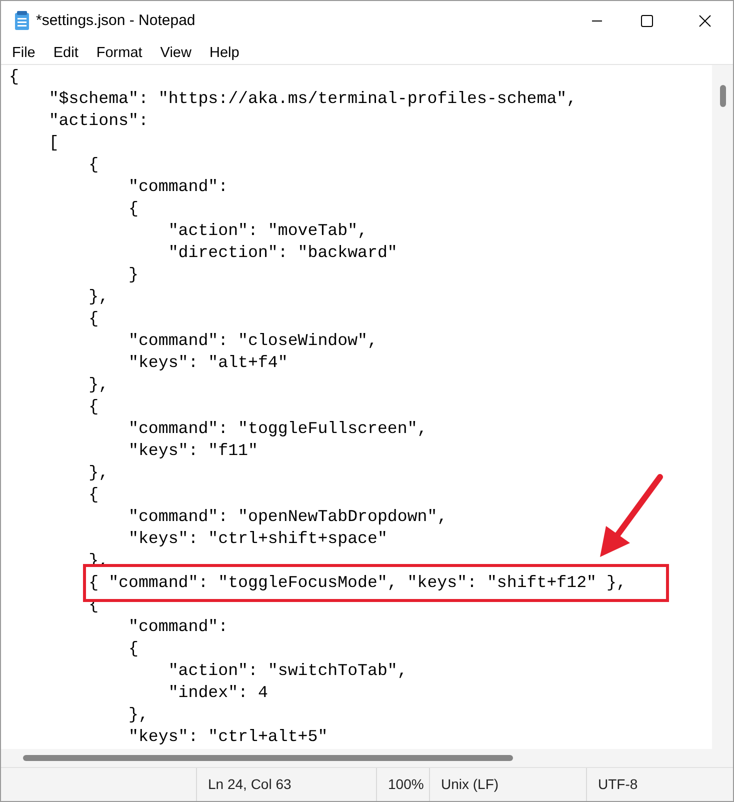 The height and width of the screenshot is (802, 734). Describe the element at coordinates (53, 143) in the screenshot. I see `code-line: [` at that location.